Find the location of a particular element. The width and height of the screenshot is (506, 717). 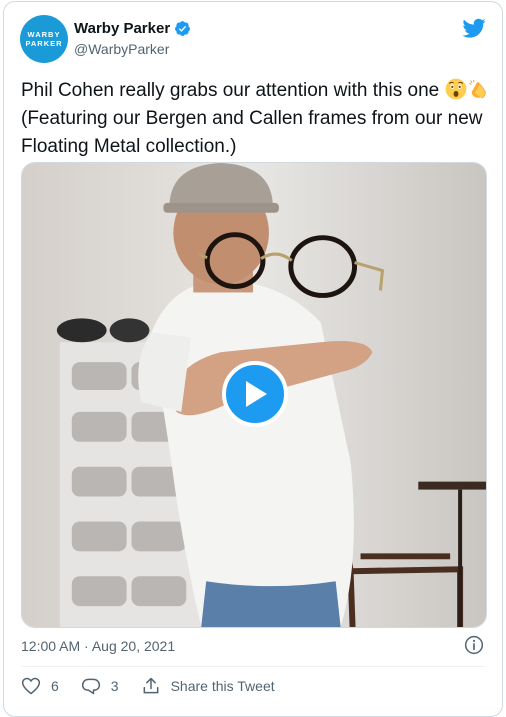

avatar: WARBY PARKER is located at coordinates (44, 39).